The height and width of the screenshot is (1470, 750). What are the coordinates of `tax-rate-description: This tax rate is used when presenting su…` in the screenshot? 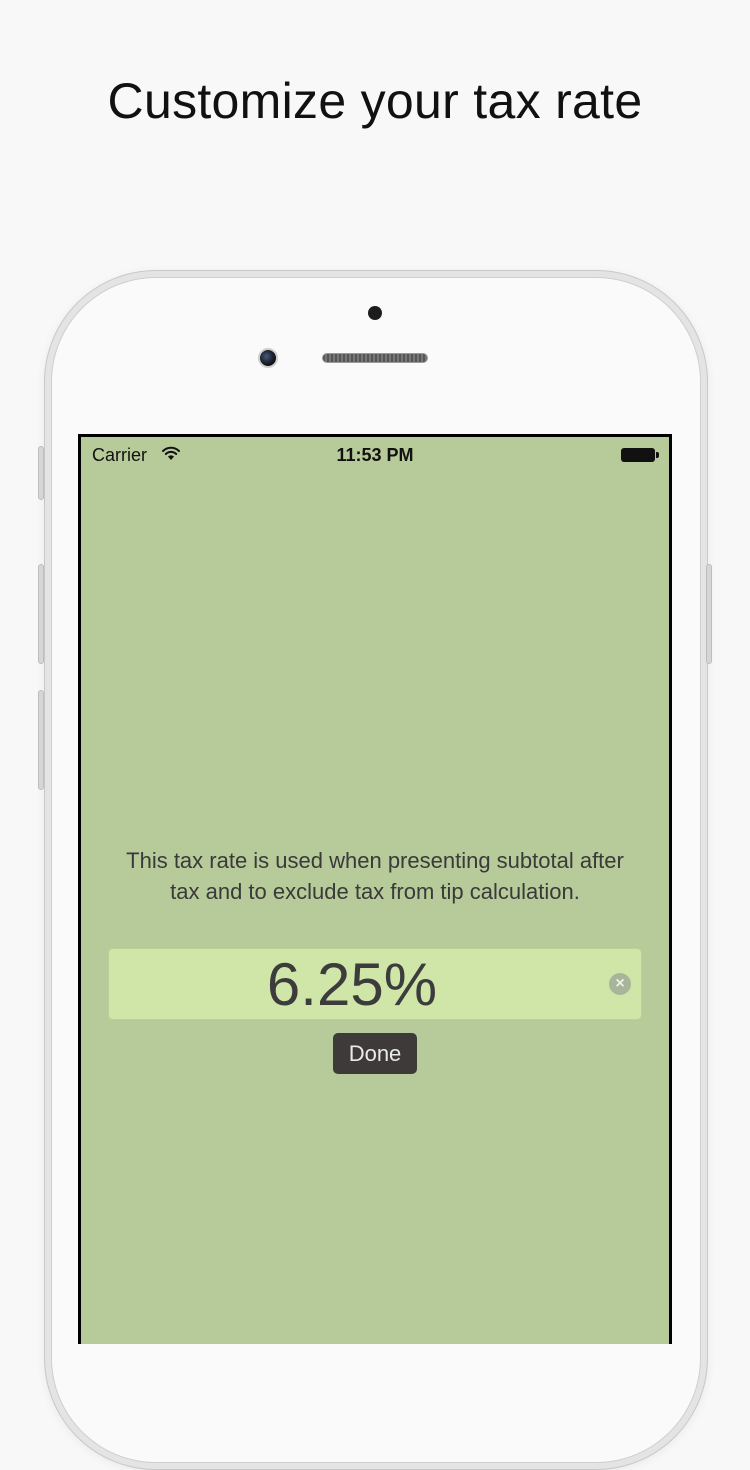 It's located at (375, 876).